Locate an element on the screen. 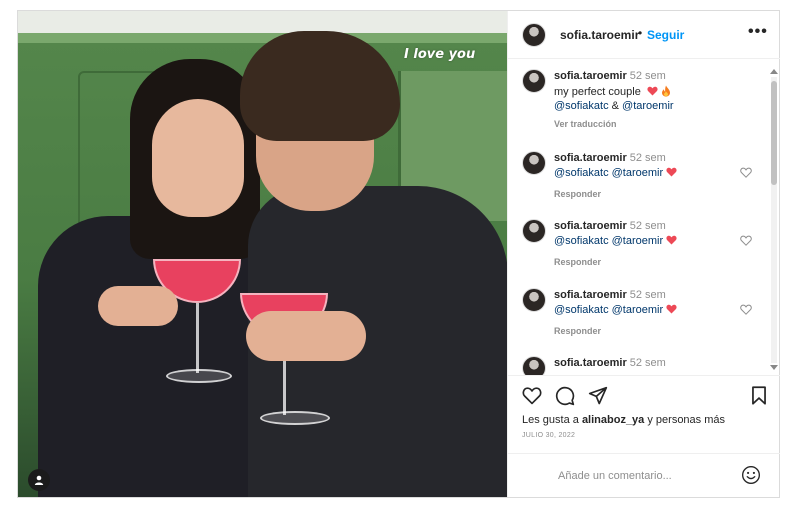  scroll-up-arrow-icon is located at coordinates (774, 71).